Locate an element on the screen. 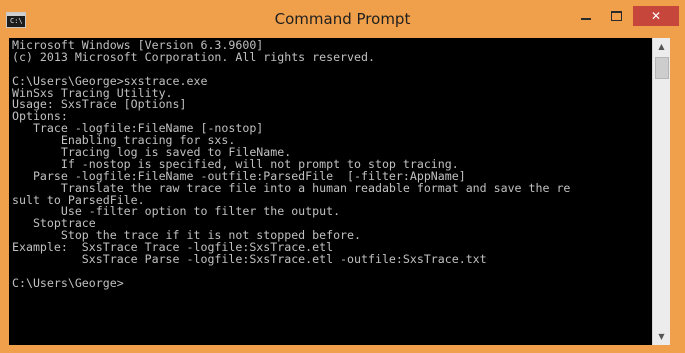  scroll-down-arrow-icon: ▼ is located at coordinates (661, 336).